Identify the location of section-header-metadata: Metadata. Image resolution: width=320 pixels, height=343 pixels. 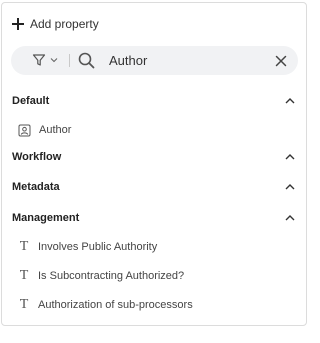
(155, 187).